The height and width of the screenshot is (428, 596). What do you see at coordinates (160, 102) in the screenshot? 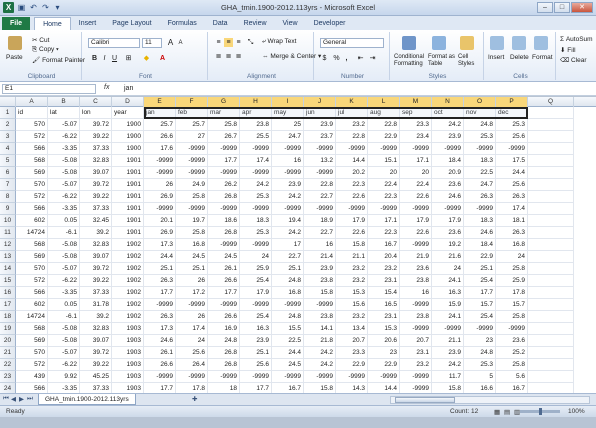
I see `column-header-e: E` at bounding box center [160, 102].